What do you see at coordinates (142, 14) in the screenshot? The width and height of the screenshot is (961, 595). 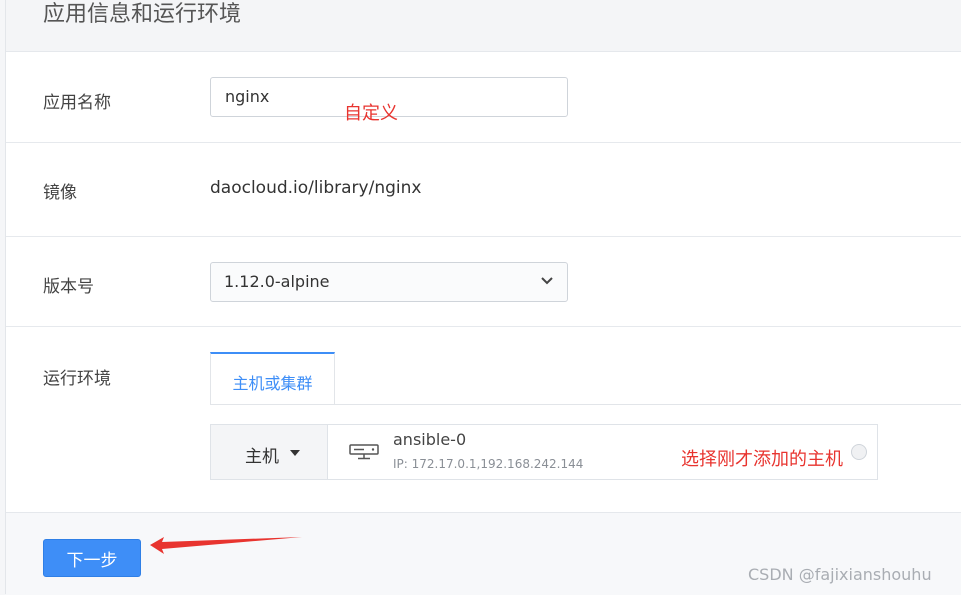 I see `section-title: 应用信息和运行环境` at bounding box center [142, 14].